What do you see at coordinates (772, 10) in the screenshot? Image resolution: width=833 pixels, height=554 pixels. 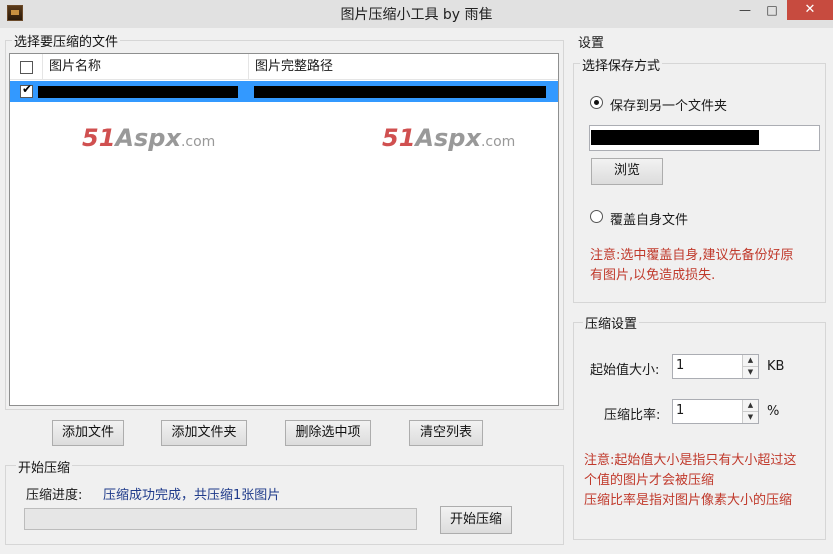 I see `maximize-button: □` at bounding box center [772, 10].